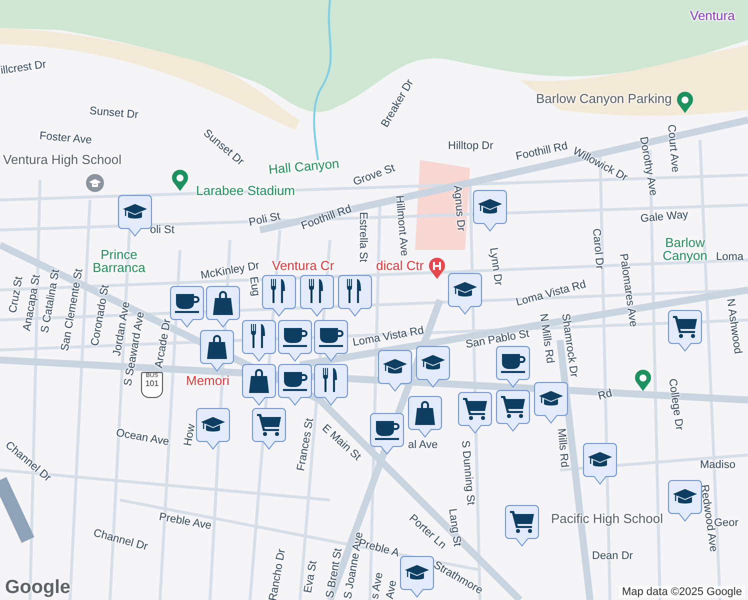  I want to click on hospital-label: Memori, so click(208, 380).